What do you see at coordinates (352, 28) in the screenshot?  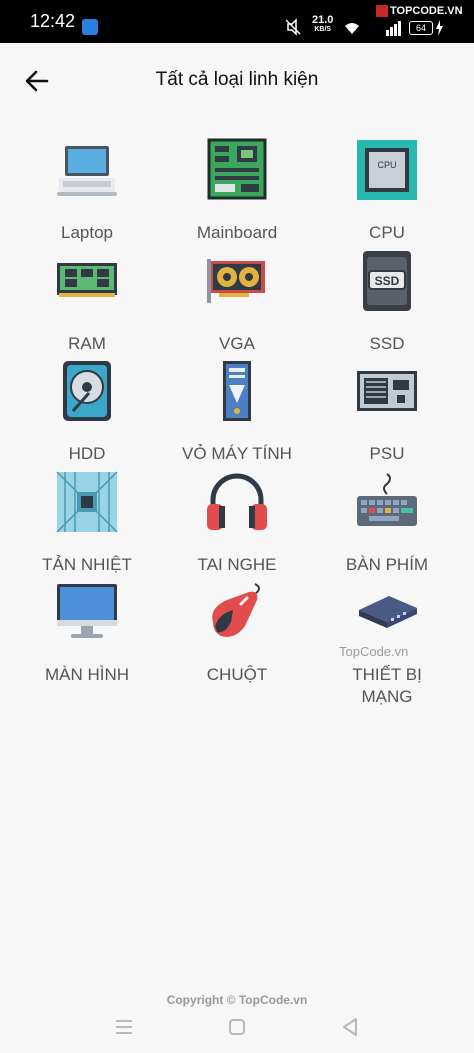 I see `wifi-icon` at bounding box center [352, 28].